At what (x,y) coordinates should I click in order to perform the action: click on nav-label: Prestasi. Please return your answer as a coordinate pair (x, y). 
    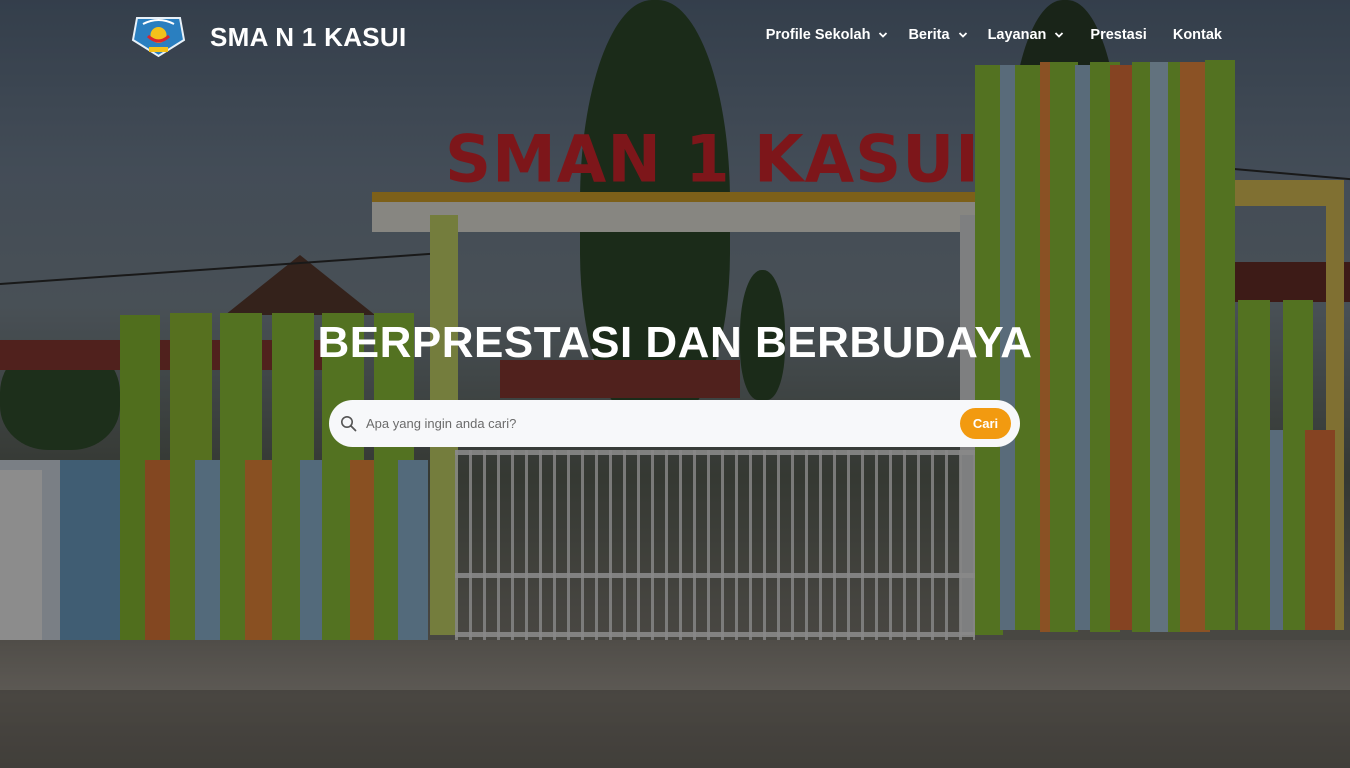
    Looking at the image, I should click on (1118, 35).